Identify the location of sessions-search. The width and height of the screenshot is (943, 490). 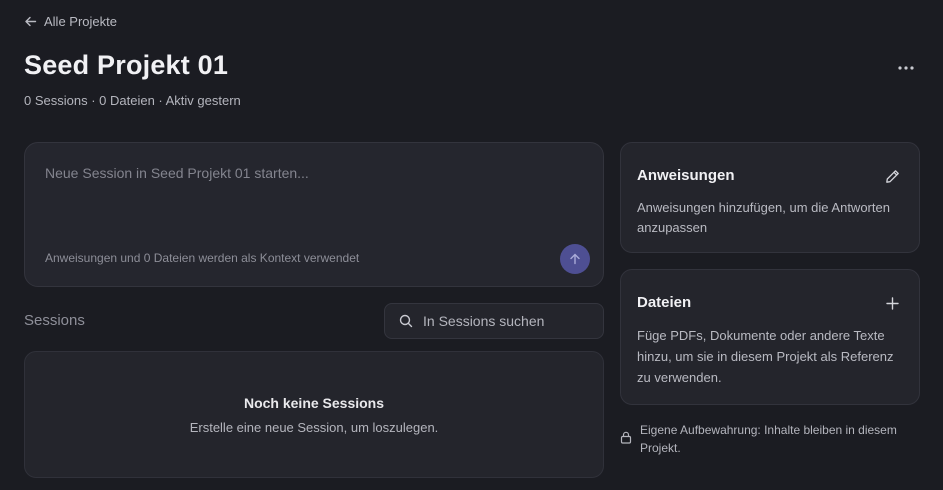
(494, 321).